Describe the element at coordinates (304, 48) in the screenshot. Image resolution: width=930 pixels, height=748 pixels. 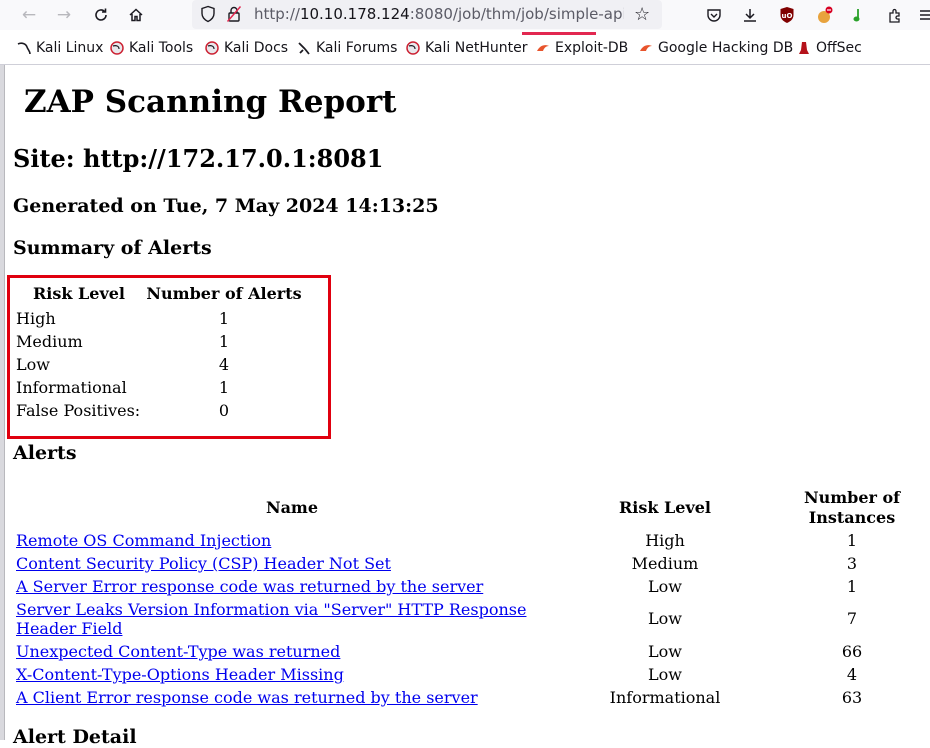
I see `kali-forums-icon` at that location.